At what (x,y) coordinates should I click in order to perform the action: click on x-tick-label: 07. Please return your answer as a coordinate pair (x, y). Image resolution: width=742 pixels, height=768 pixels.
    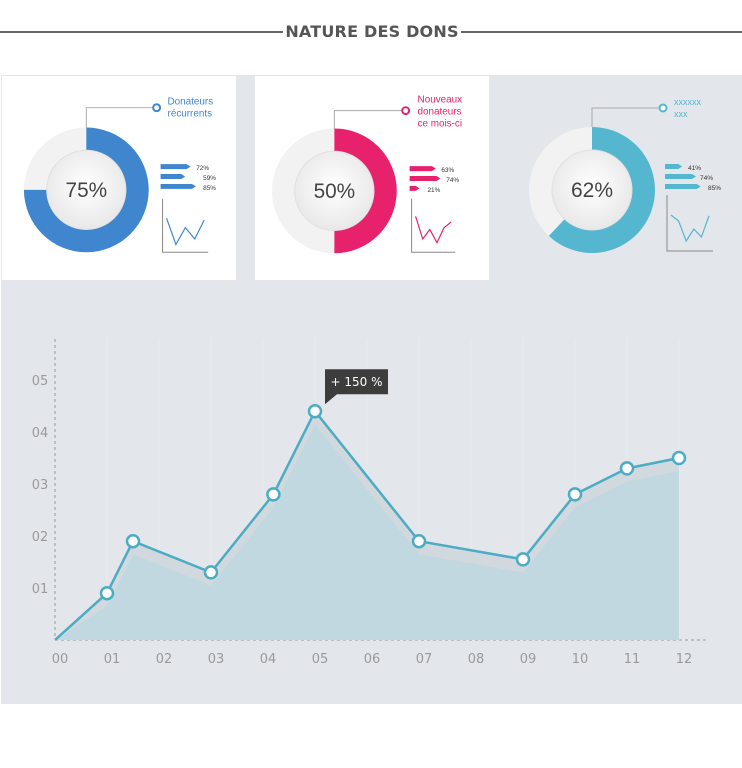
    Looking at the image, I should click on (424, 659).